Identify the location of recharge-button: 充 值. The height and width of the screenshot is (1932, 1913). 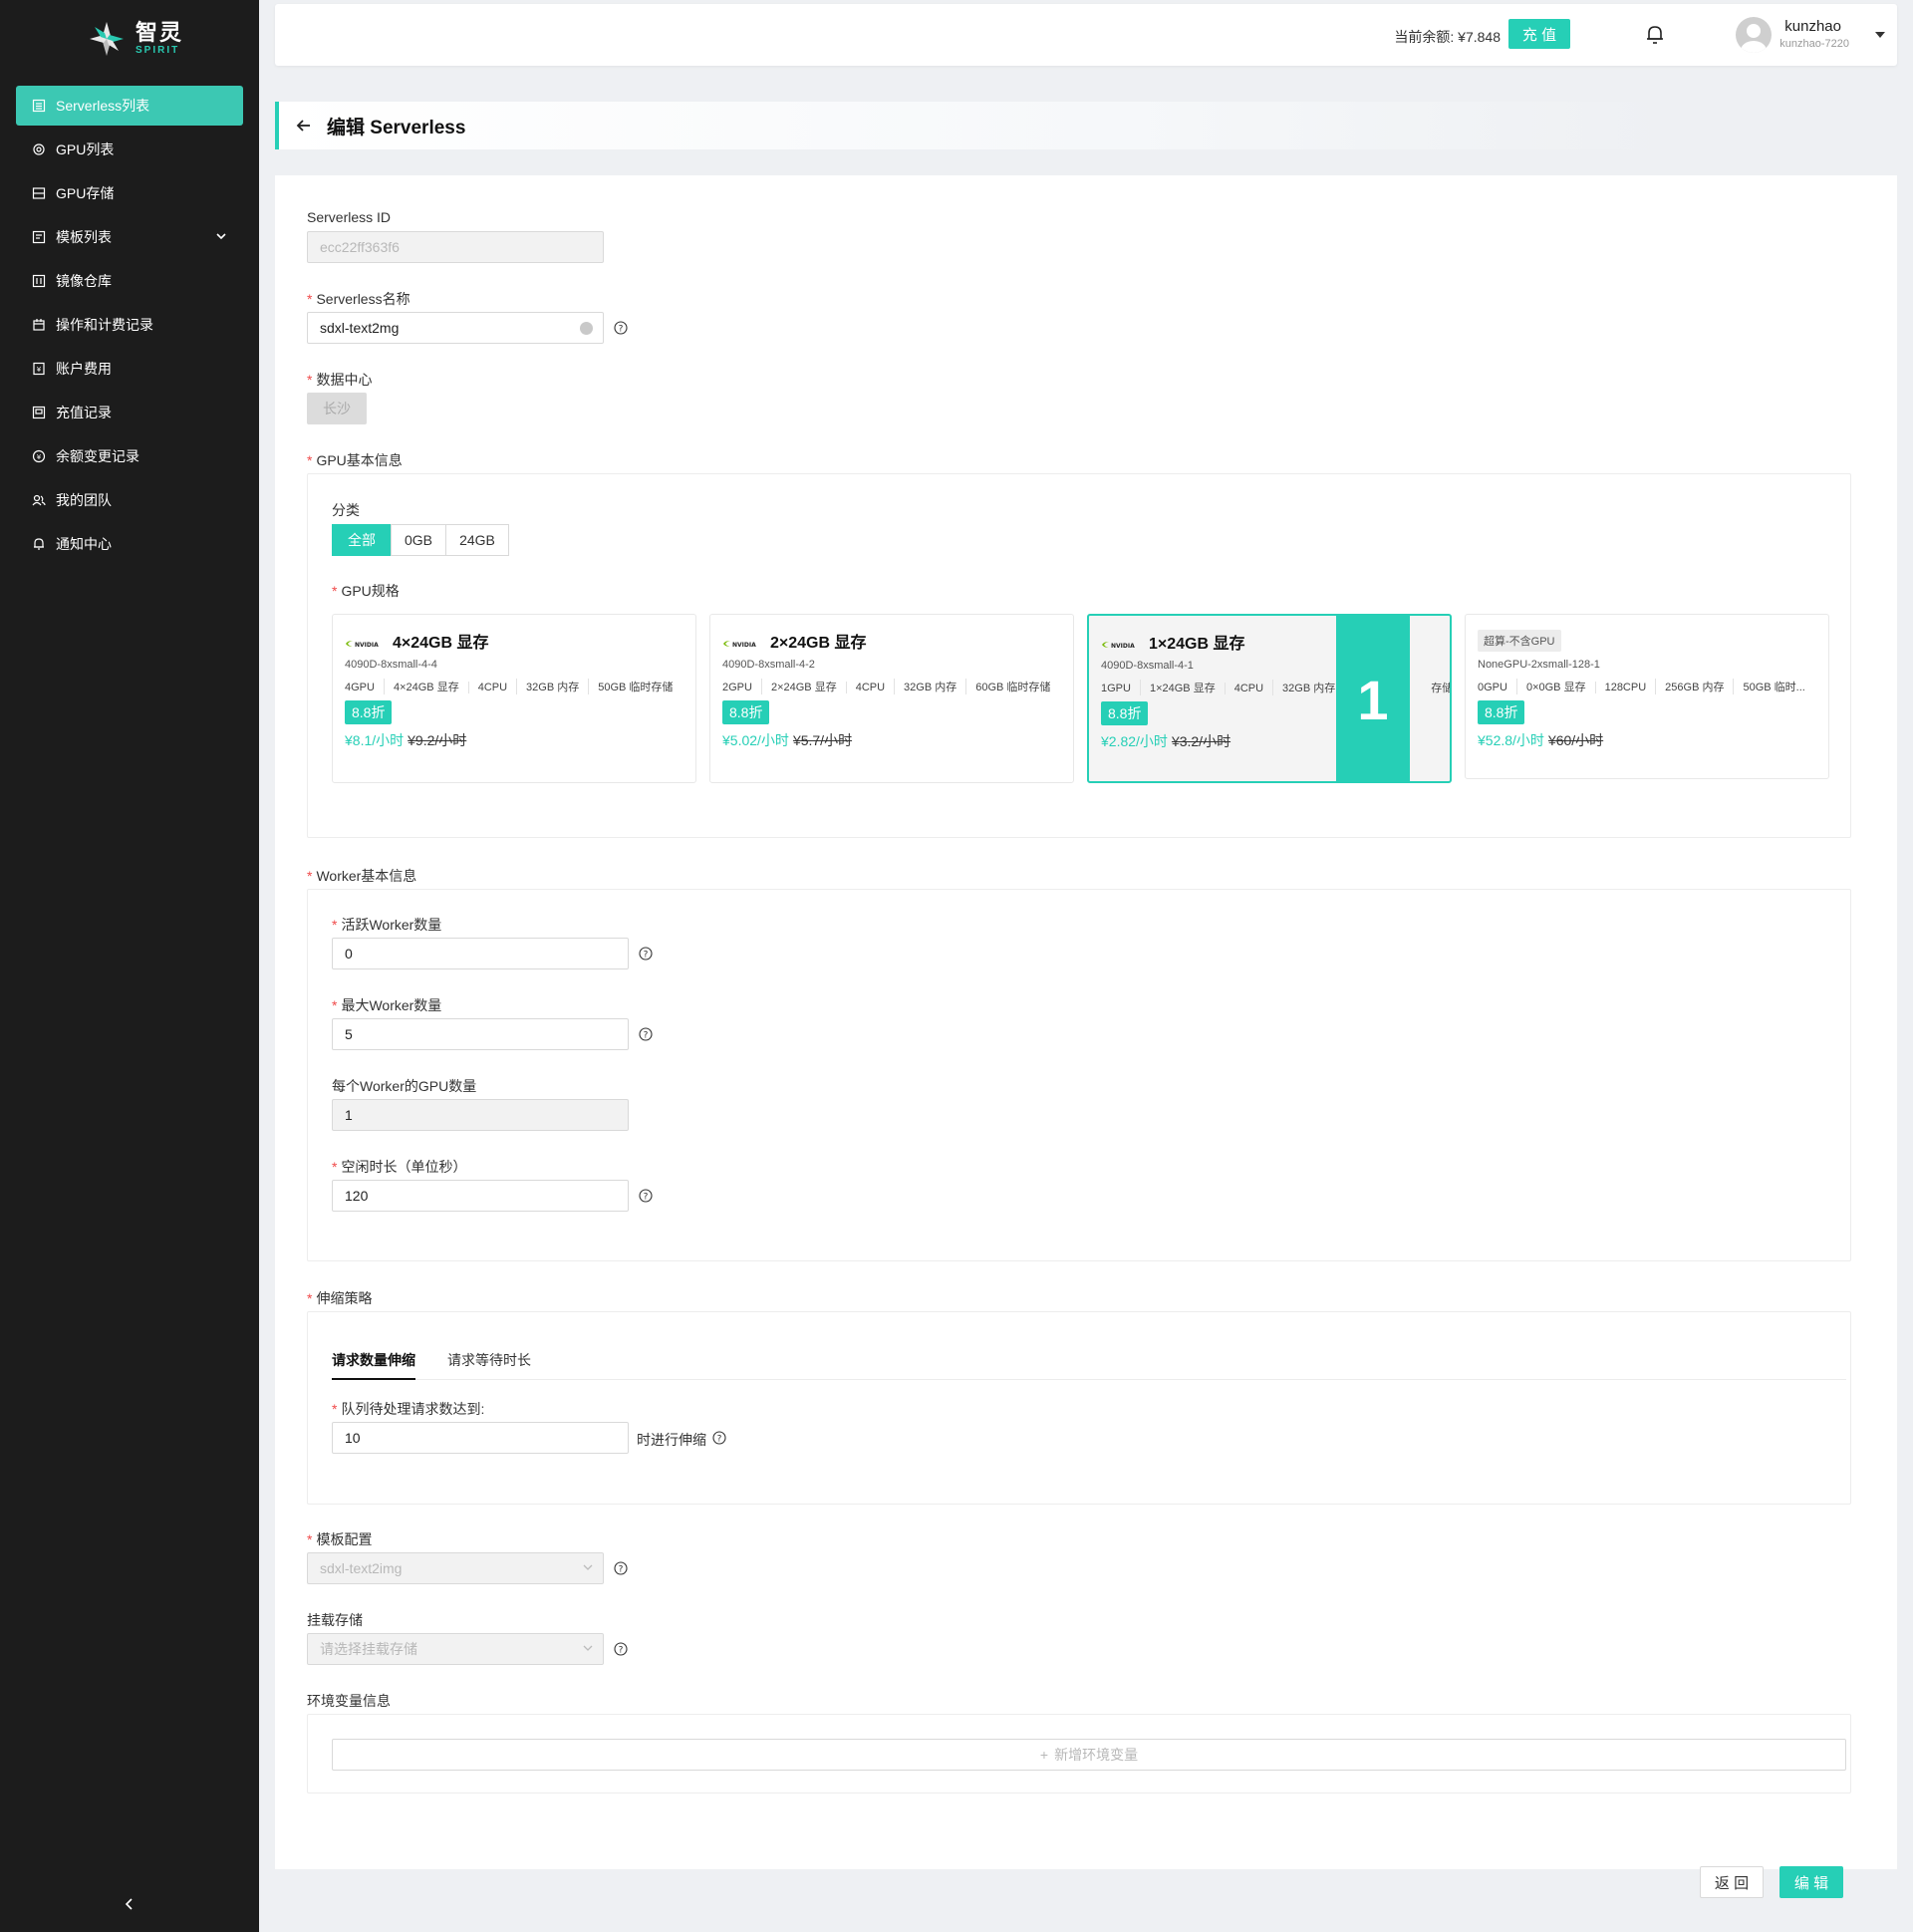
(1539, 34).